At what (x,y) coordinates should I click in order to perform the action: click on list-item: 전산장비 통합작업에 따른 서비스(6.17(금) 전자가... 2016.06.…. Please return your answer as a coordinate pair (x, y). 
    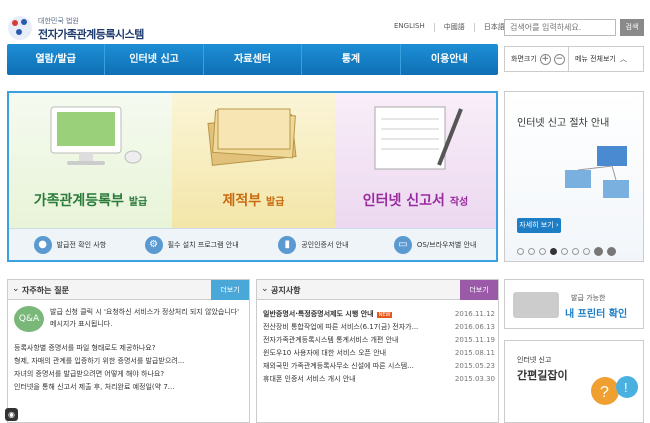
    Looking at the image, I should click on (379, 327).